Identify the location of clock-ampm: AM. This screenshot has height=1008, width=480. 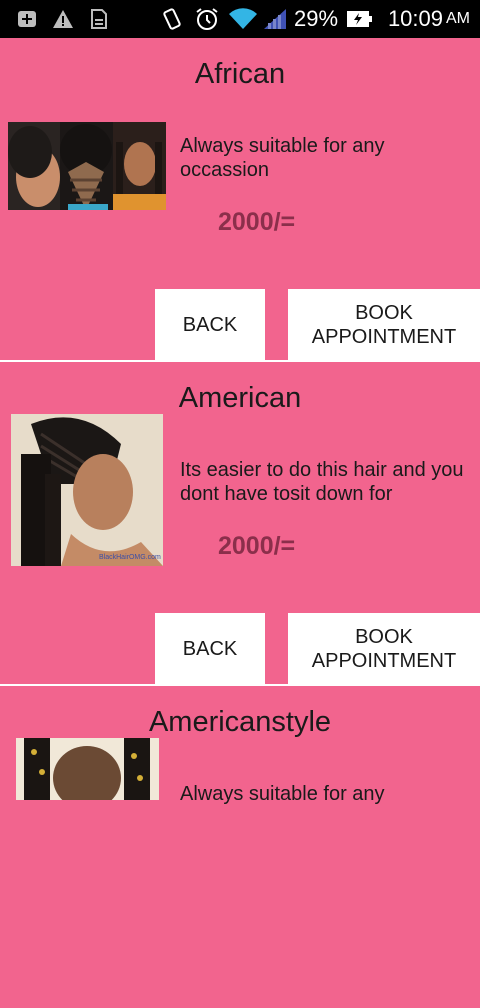
(458, 18).